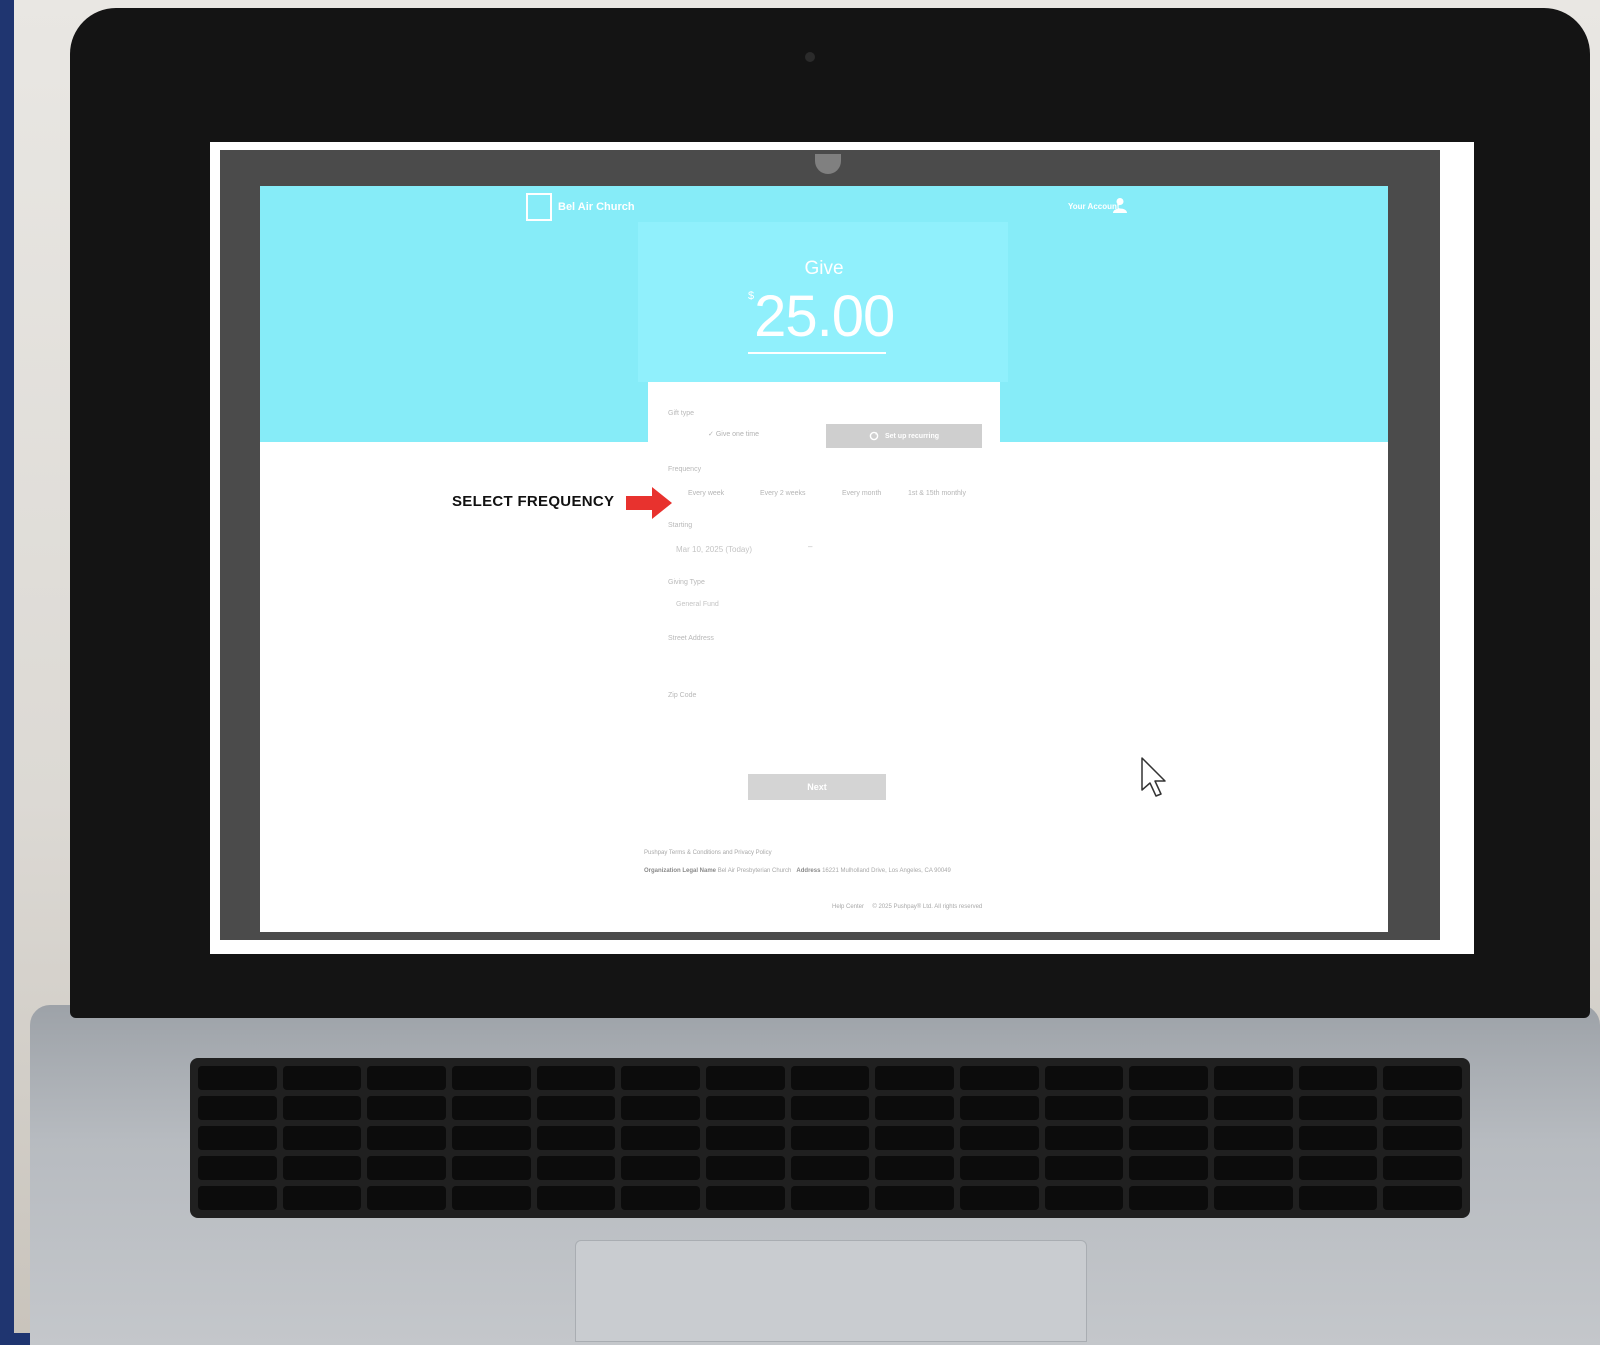  Describe the element at coordinates (1153, 777) in the screenshot. I see `mouse-pointer-icon` at that location.